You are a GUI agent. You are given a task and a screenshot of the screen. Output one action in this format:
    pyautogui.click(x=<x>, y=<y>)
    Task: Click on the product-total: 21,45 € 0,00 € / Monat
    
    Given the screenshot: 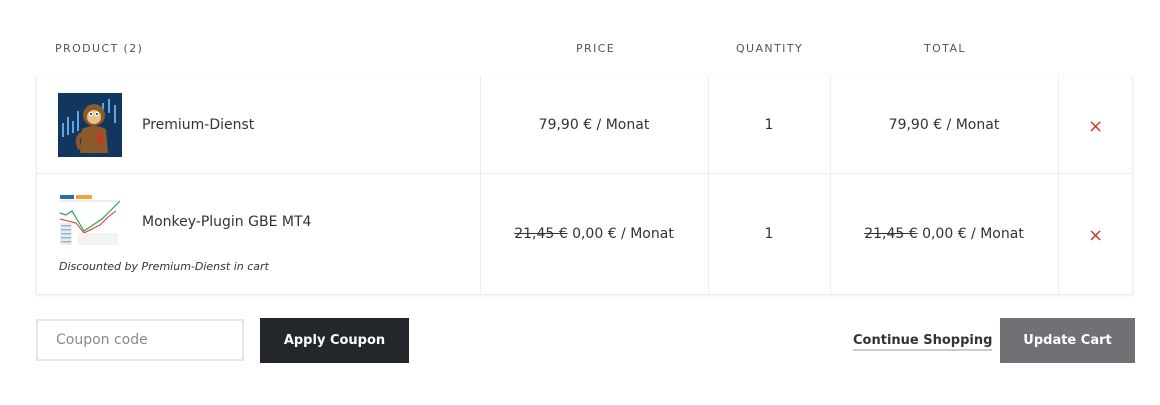 What is the action you would take?
    pyautogui.click(x=944, y=234)
    